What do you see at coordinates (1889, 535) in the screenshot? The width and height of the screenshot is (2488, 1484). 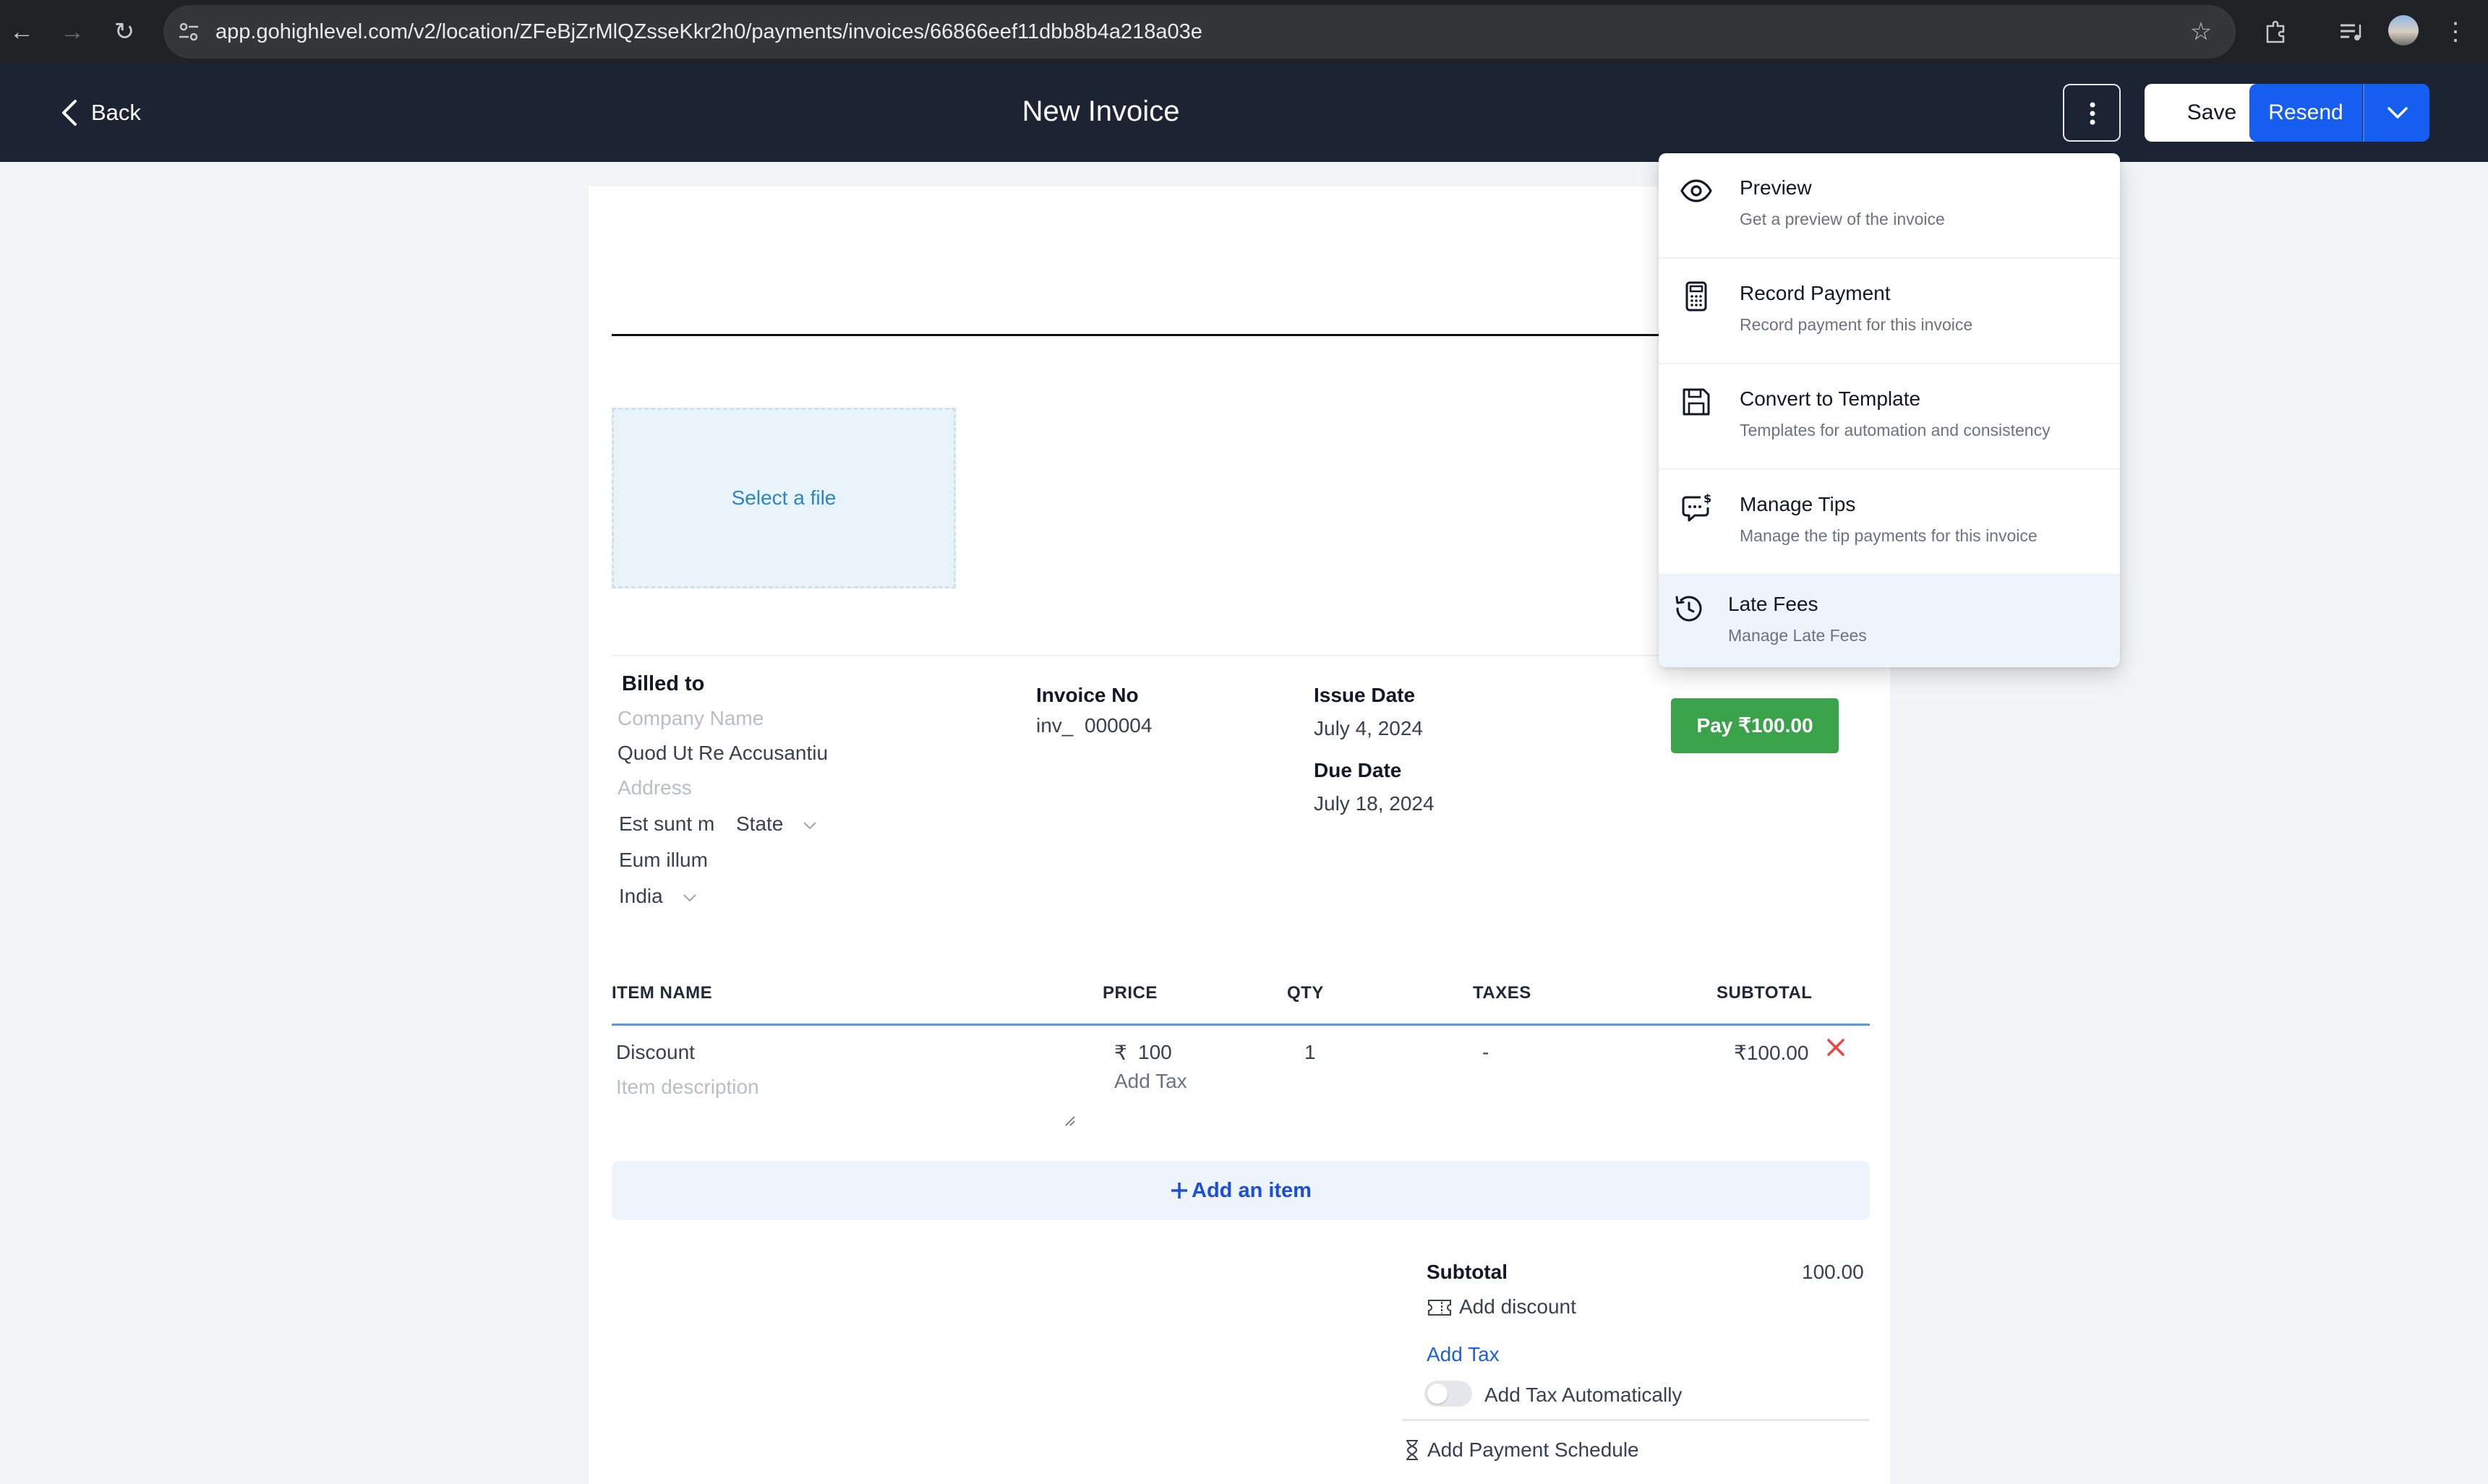 I see `menu-item-subtitle: Manage the tip payments for this invoice` at bounding box center [1889, 535].